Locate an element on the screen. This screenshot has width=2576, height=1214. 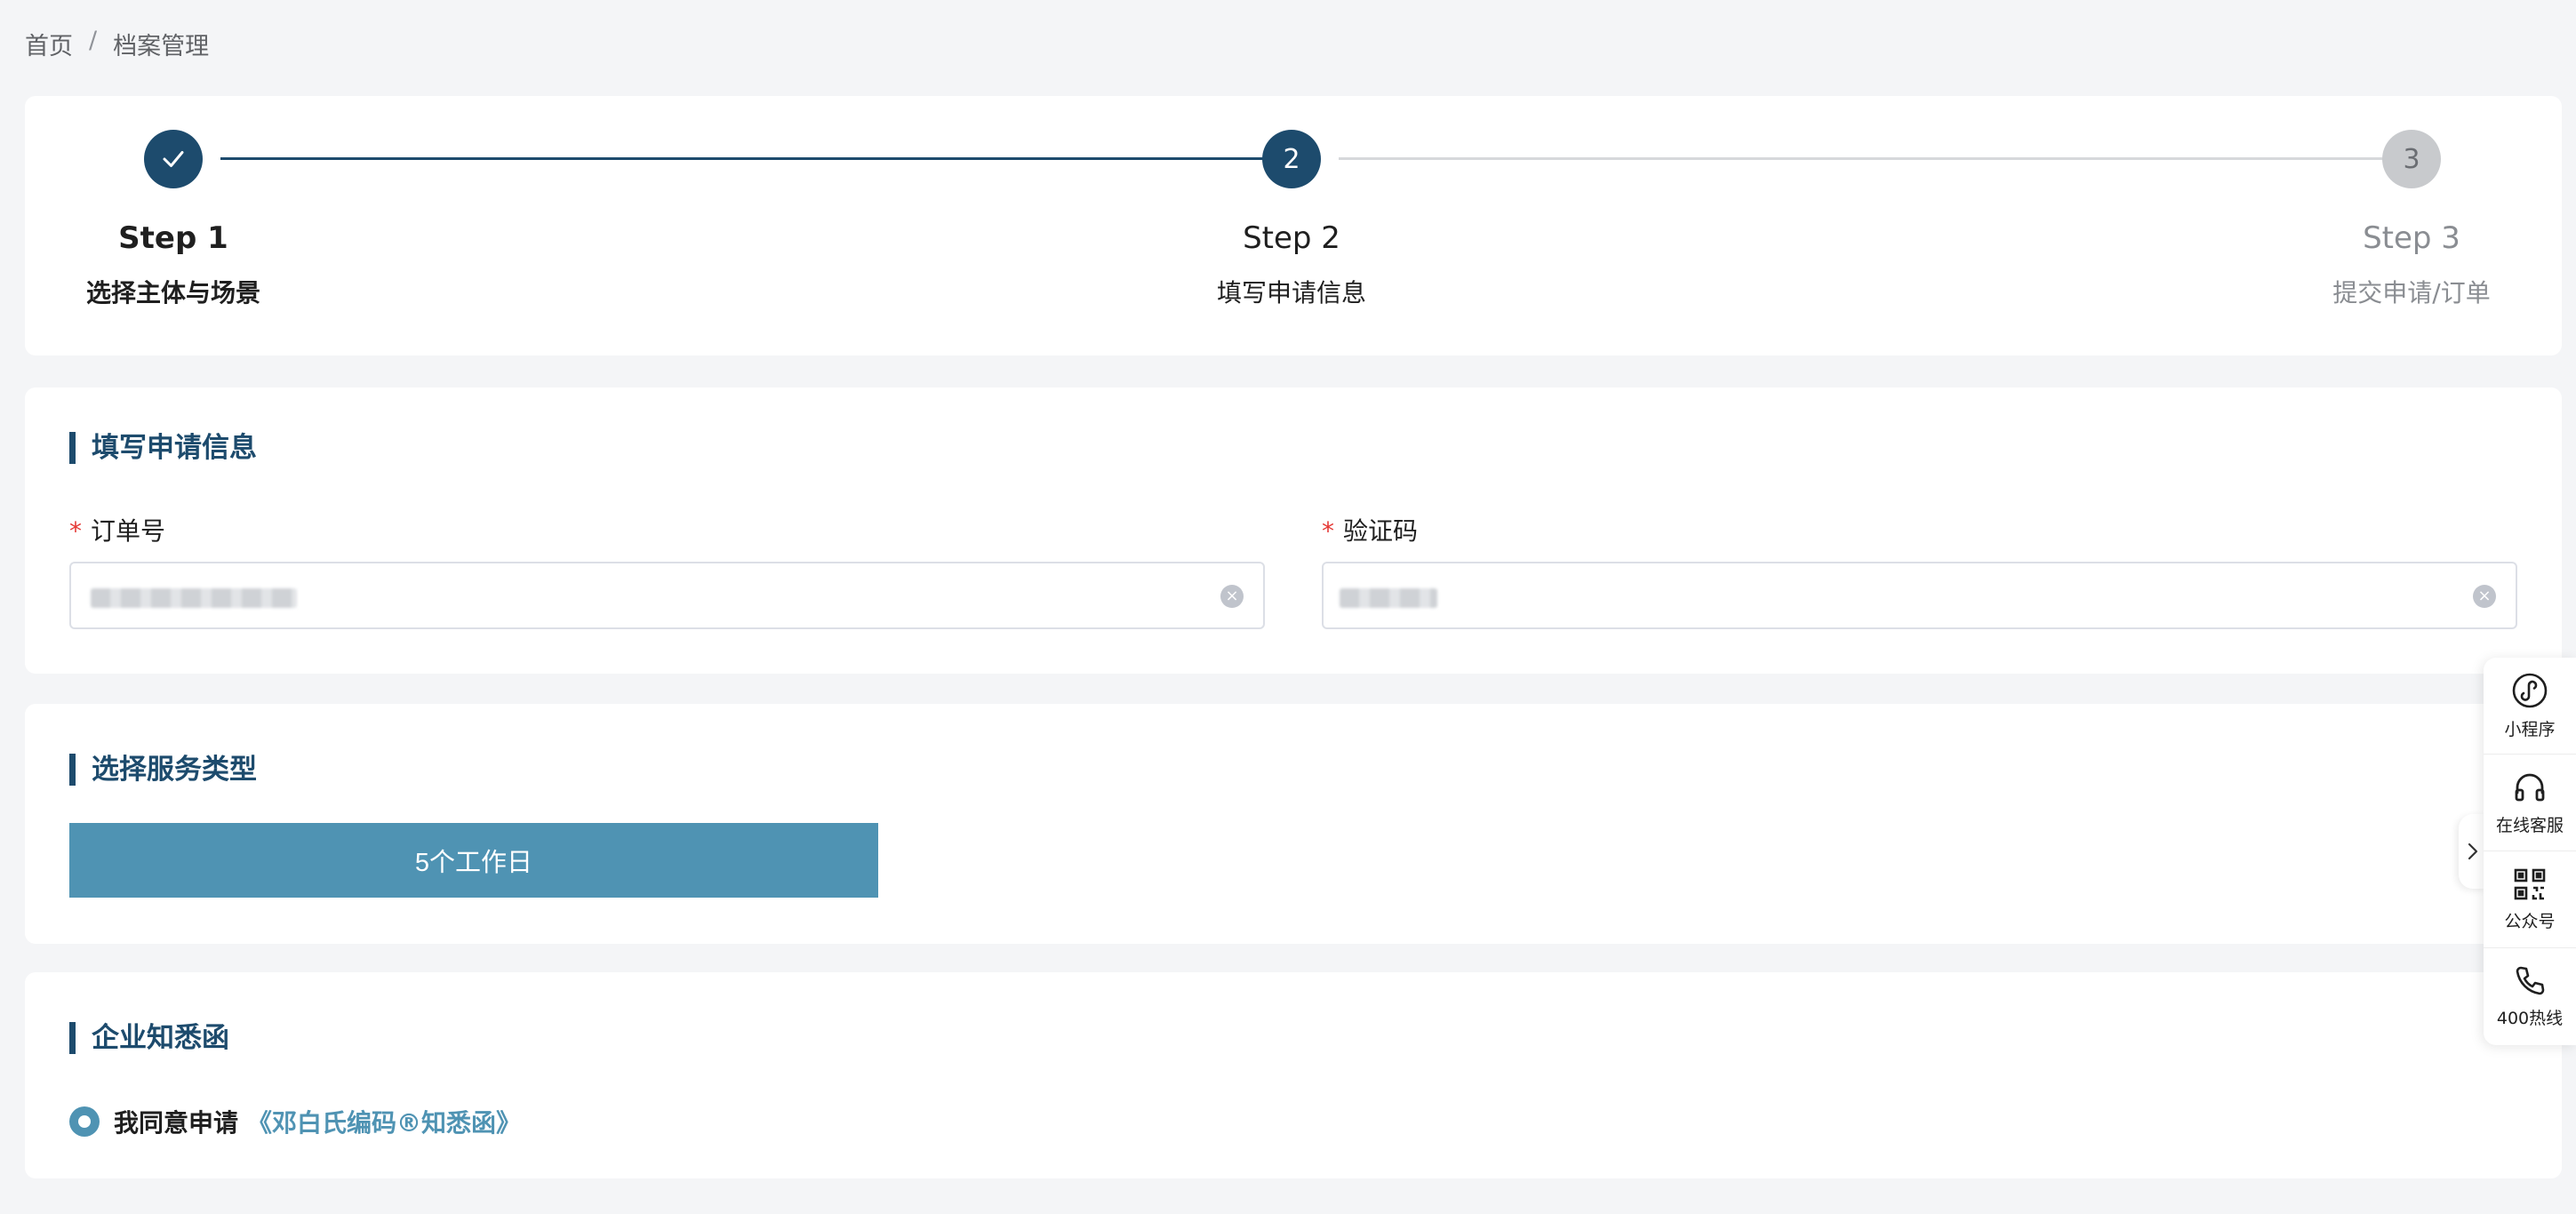
verification-code-field: × is located at coordinates (1919, 595).